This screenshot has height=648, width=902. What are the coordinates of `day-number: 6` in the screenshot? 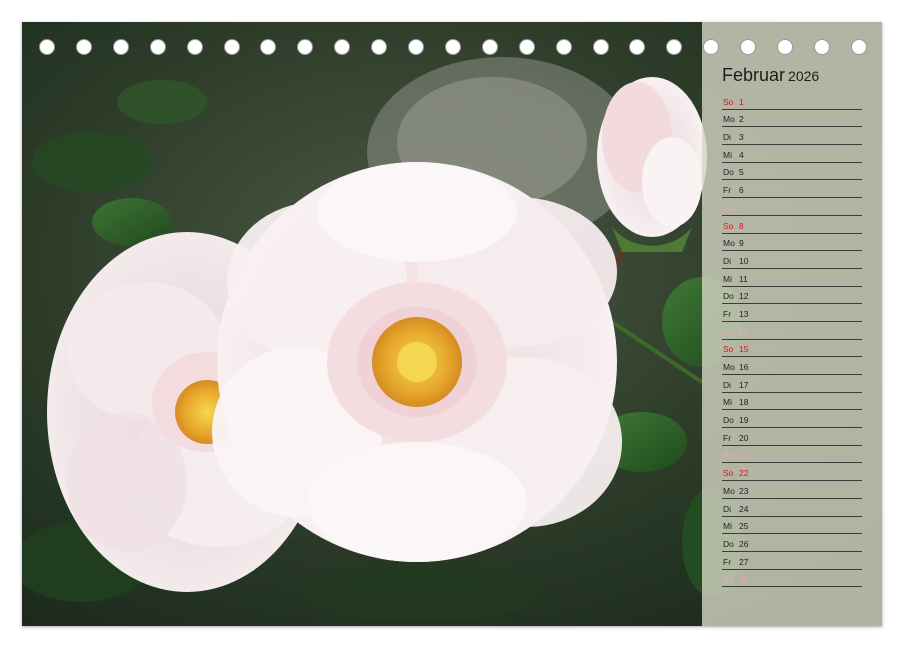 It's located at (741, 190).